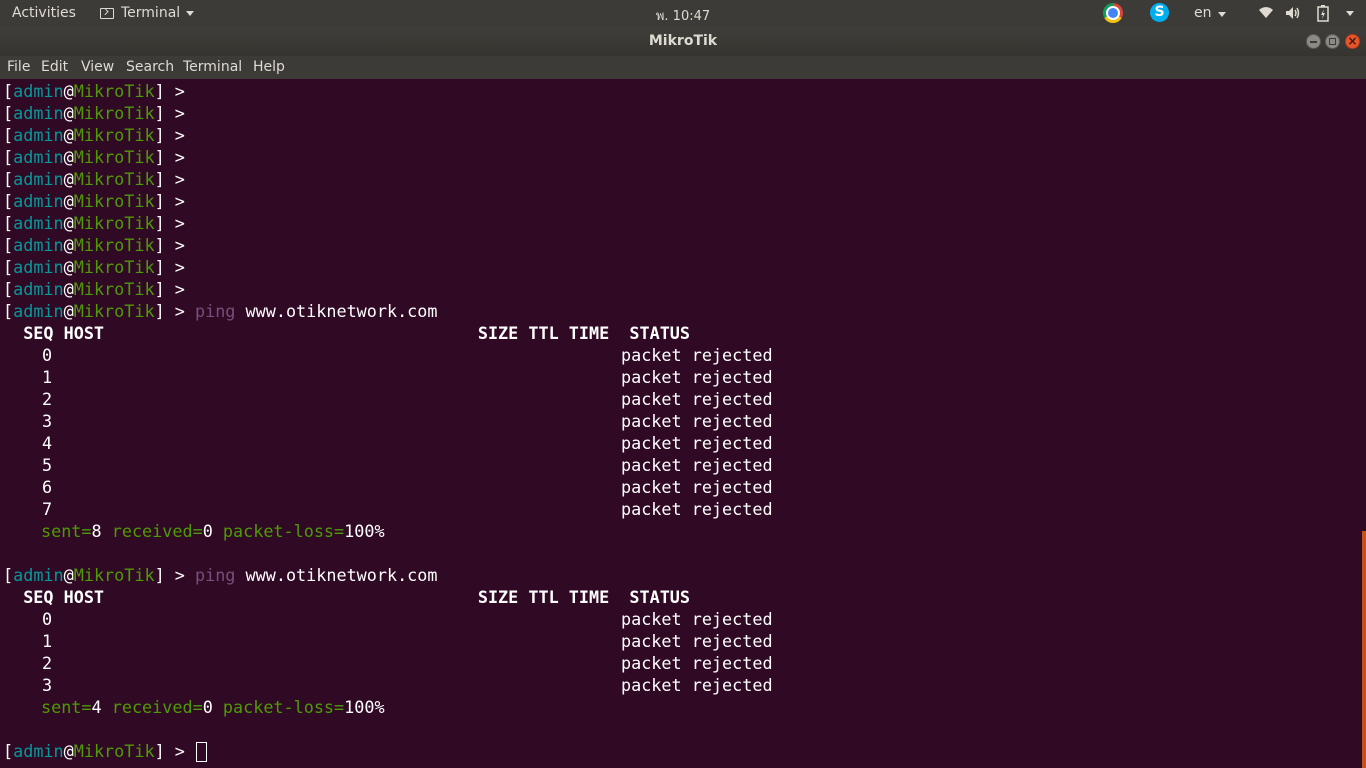  I want to click on system-menu-chevron-icon, so click(1350, 13).